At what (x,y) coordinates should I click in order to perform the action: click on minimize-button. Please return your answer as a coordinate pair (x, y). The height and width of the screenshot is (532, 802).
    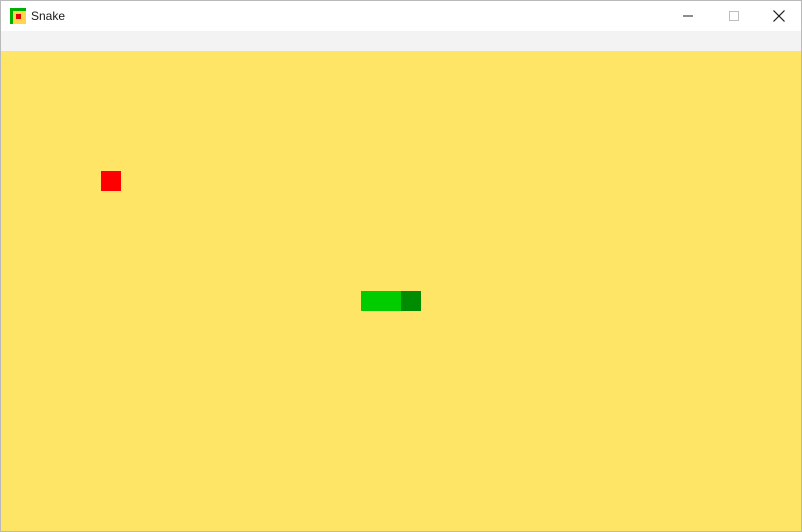
    Looking at the image, I should click on (688, 16).